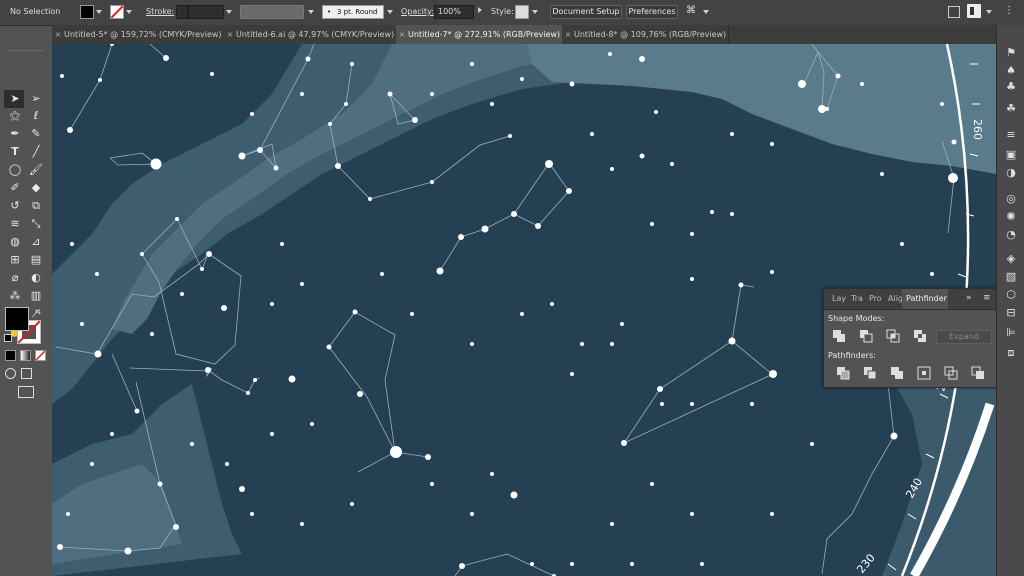 The width and height of the screenshot is (1024, 576). I want to click on stroke-icon: ≡, so click(1011, 135).